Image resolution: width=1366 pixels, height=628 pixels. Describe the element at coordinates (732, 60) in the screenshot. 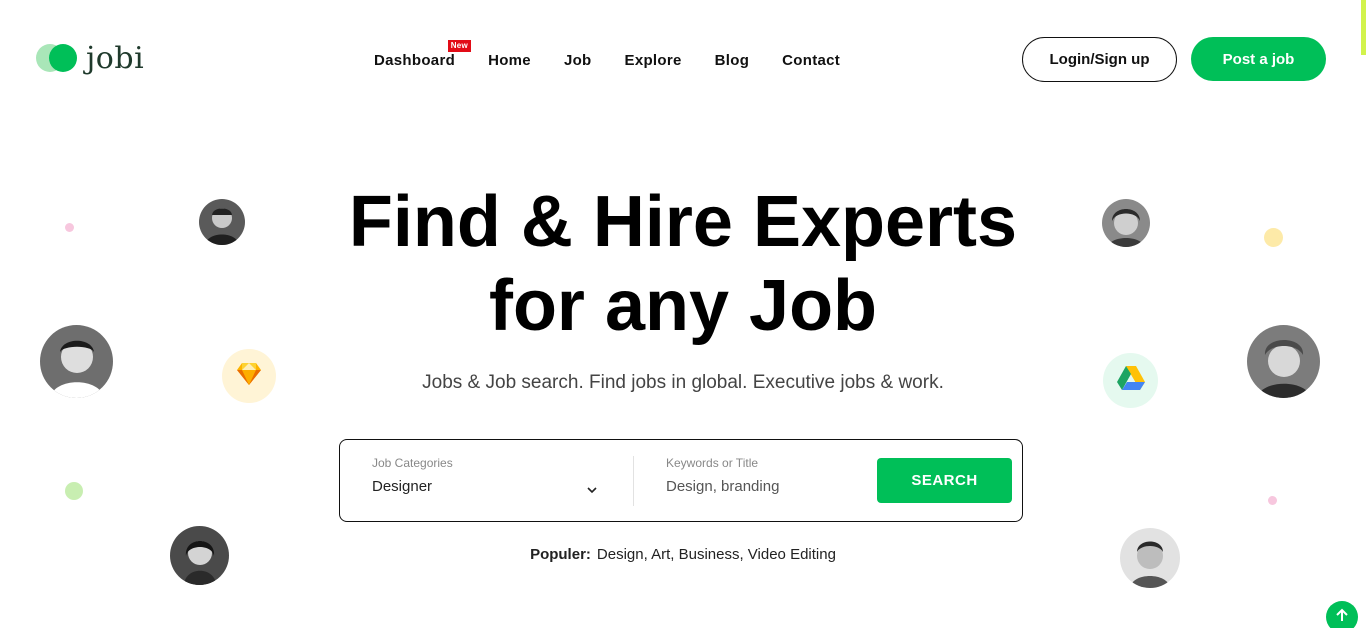

I see `nav-item-blog: Blog` at that location.